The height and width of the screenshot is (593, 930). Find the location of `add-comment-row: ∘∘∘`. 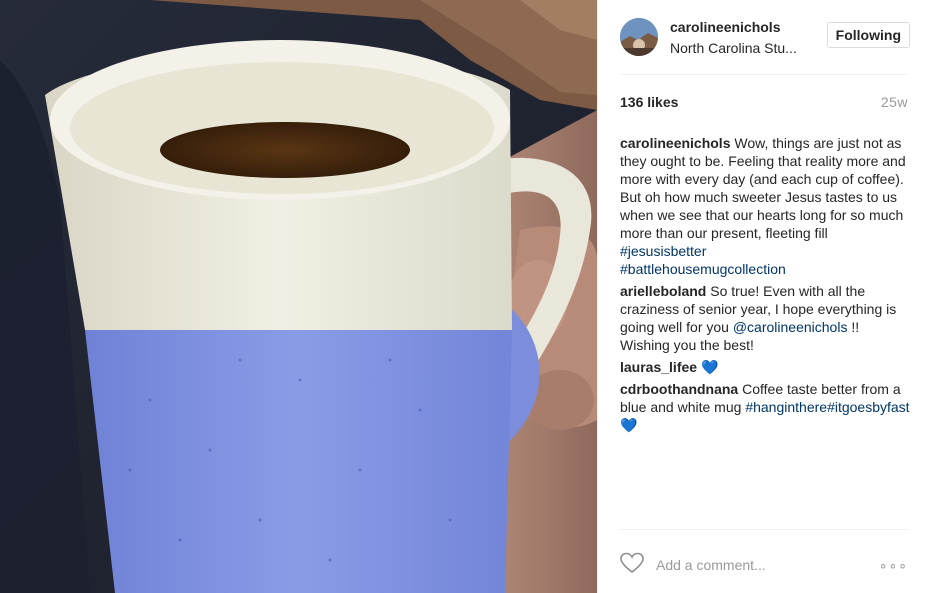

add-comment-row: ∘∘∘ is located at coordinates (764, 565).